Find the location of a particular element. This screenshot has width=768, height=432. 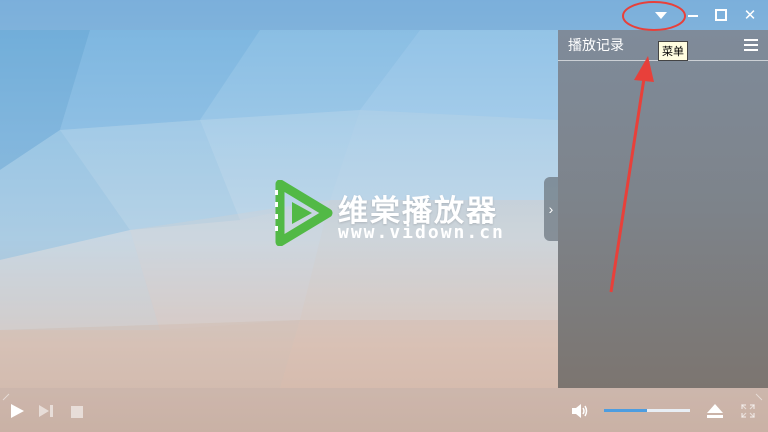

open-file-button is located at coordinates (715, 411).